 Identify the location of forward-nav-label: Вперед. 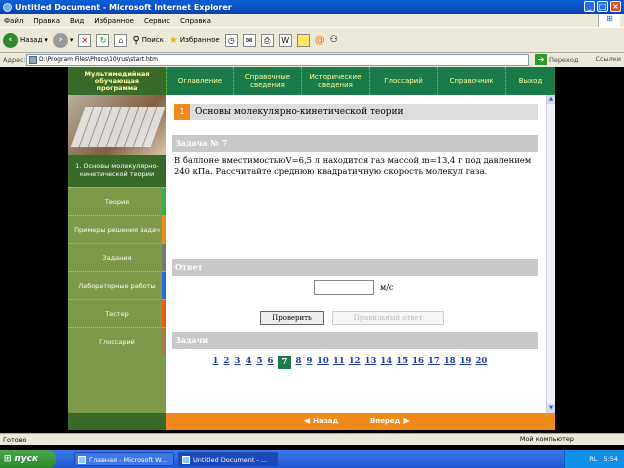
(385, 420).